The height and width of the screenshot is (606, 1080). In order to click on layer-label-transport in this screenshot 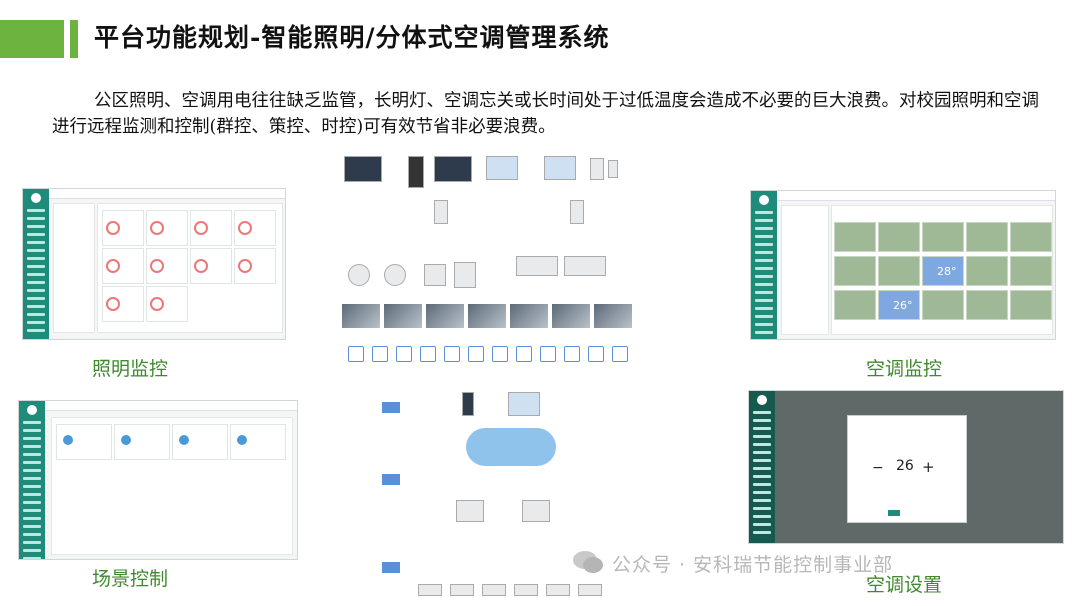, I will do `click(391, 479)`.